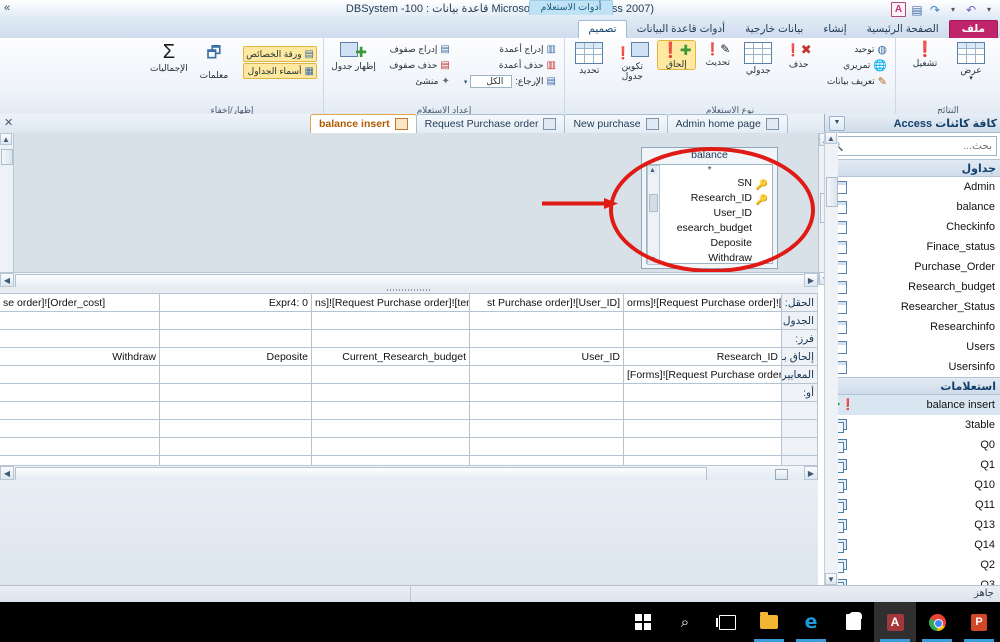 This screenshot has height=642, width=1000. What do you see at coordinates (799, 54) in the screenshot?
I see `delete-query-button: ✖❗ حذف` at bounding box center [799, 54].